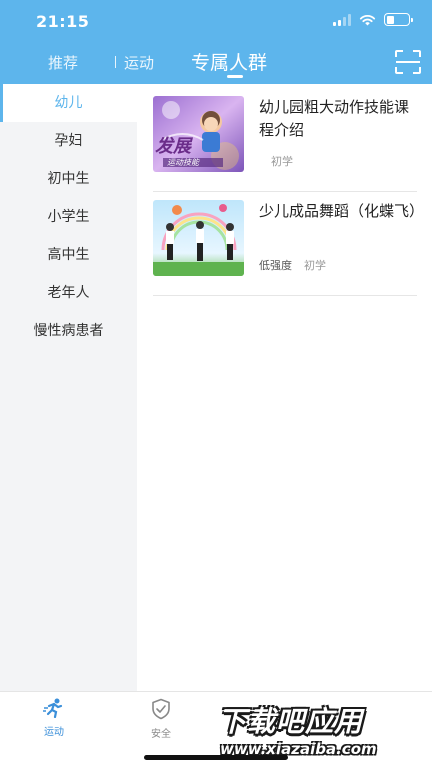 The height and width of the screenshot is (768, 432). What do you see at coordinates (173, 146) in the screenshot?
I see `thumbnail-caption: 发展` at bounding box center [173, 146].